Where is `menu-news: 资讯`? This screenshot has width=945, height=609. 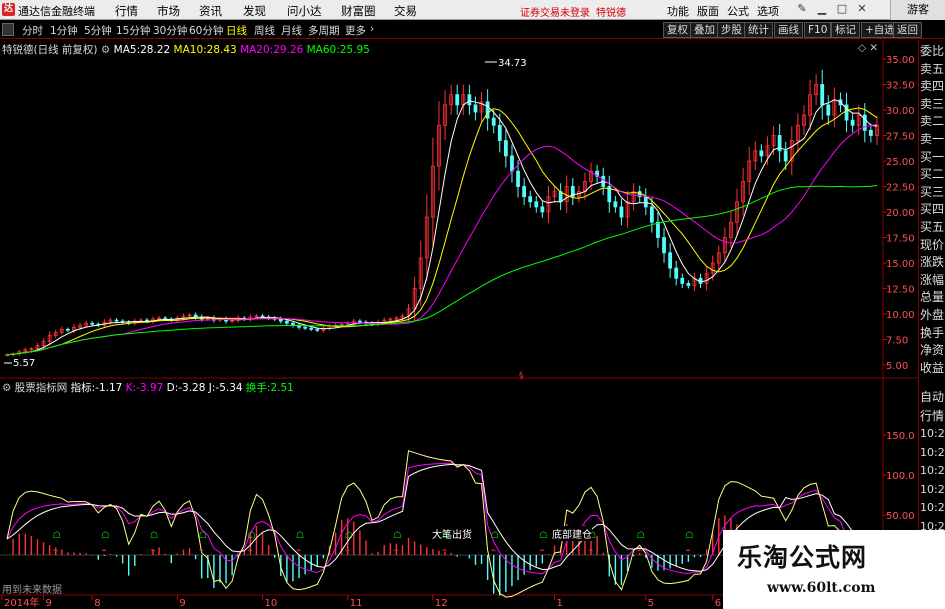
menu-news: 资讯 is located at coordinates (210, 11).